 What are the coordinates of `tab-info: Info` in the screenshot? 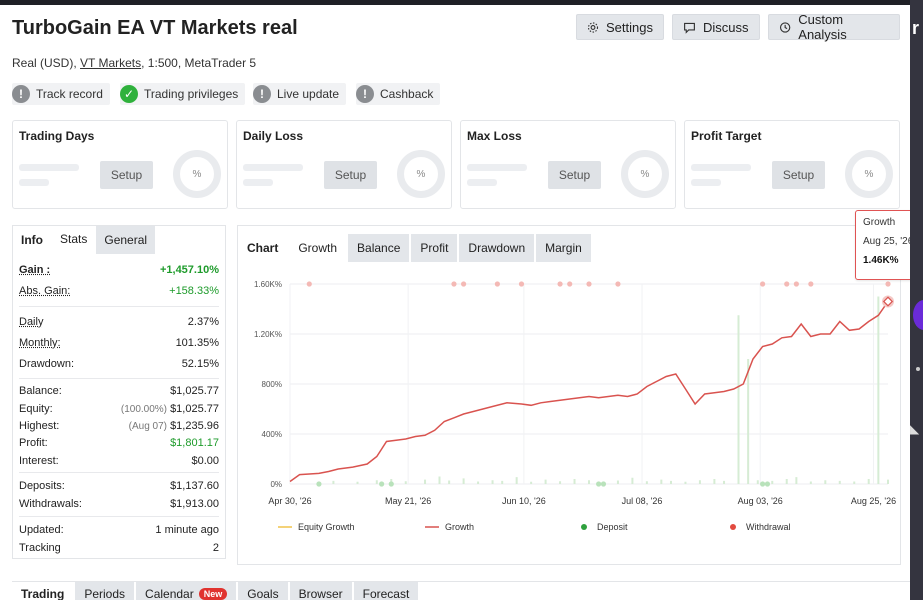 It's located at (32, 240).